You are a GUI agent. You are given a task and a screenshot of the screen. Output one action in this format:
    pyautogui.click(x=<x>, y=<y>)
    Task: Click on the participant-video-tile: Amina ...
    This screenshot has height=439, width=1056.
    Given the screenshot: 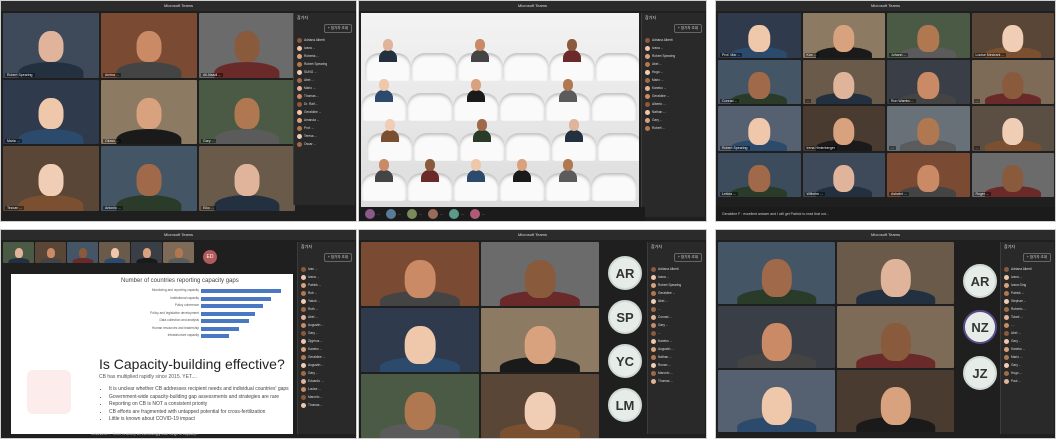 What is the action you would take?
    pyautogui.click(x=149, y=45)
    